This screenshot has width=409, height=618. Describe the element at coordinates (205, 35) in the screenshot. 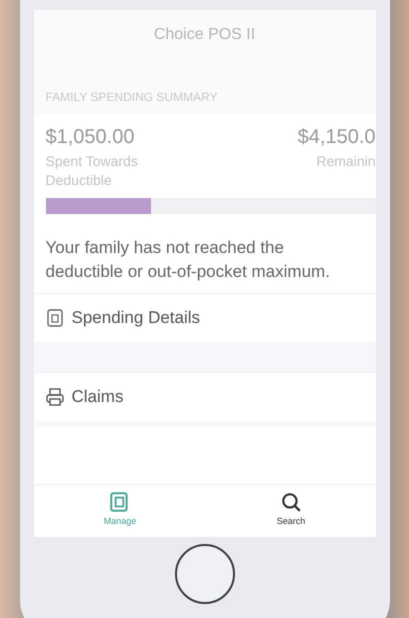

I see `header-title: Choice POS II` at that location.